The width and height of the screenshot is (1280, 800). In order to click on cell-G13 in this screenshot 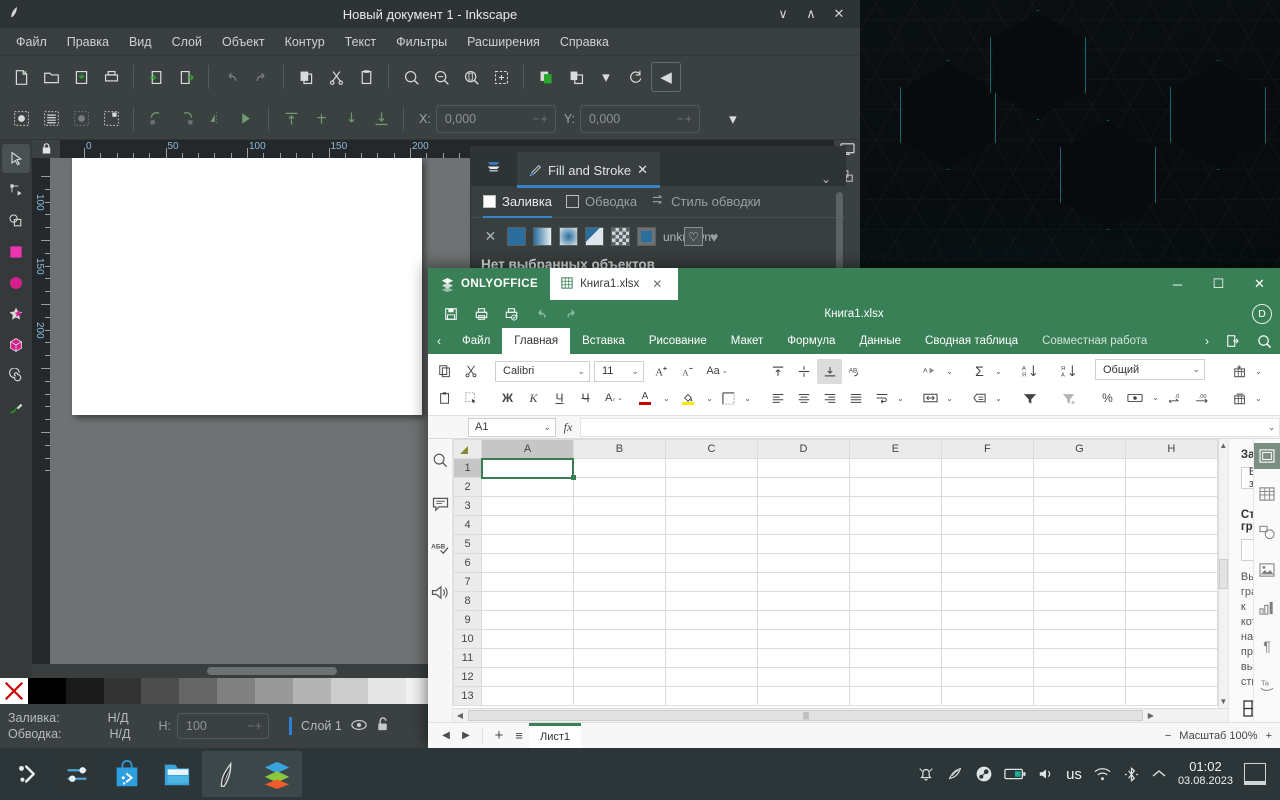, I will do `click(1079, 696)`.